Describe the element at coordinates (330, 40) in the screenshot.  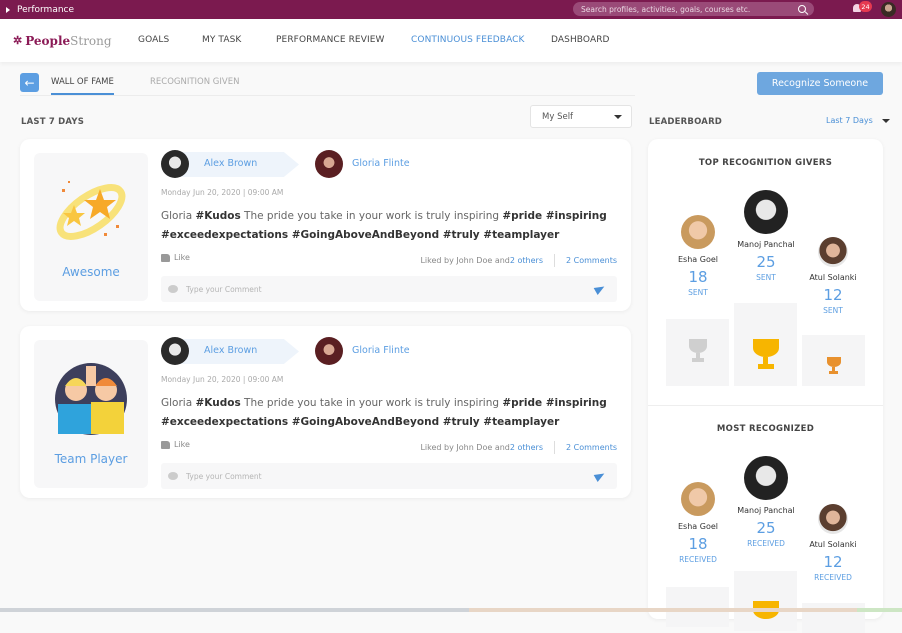
I see `nav-performance-review: PERFORMANCE REVIEW` at that location.